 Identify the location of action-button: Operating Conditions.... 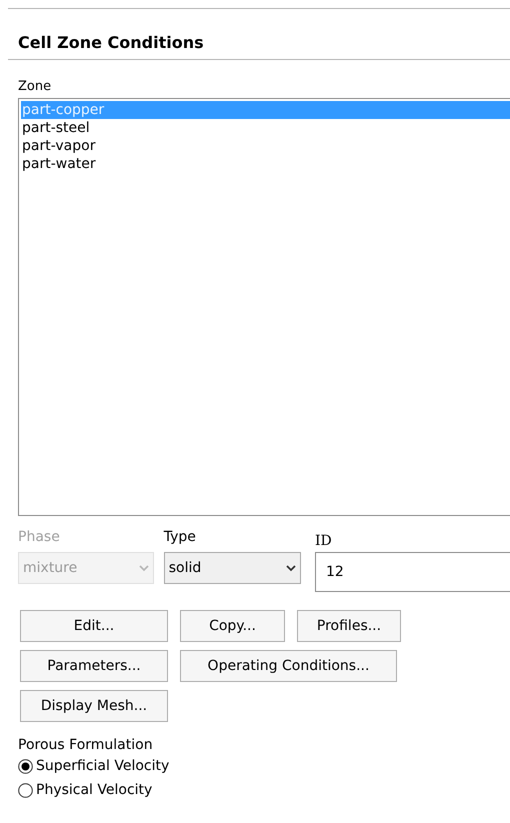
(288, 666).